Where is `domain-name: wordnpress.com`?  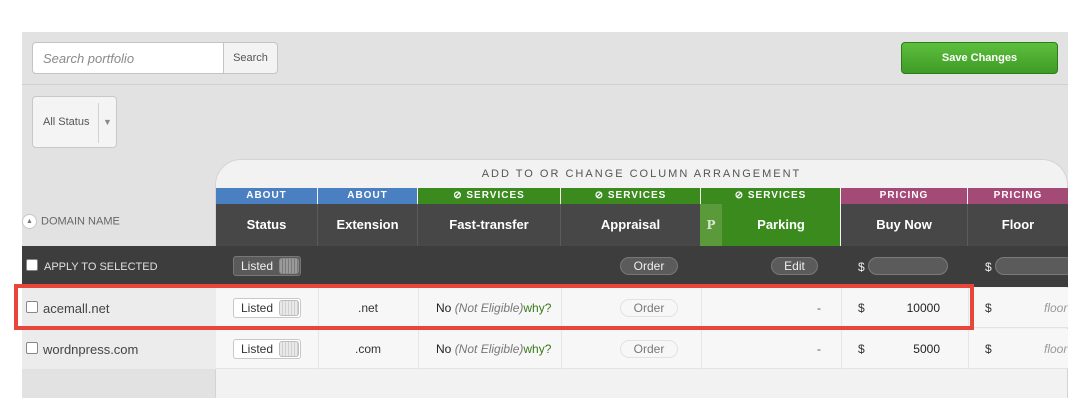 domain-name: wordnpress.com is located at coordinates (90, 349).